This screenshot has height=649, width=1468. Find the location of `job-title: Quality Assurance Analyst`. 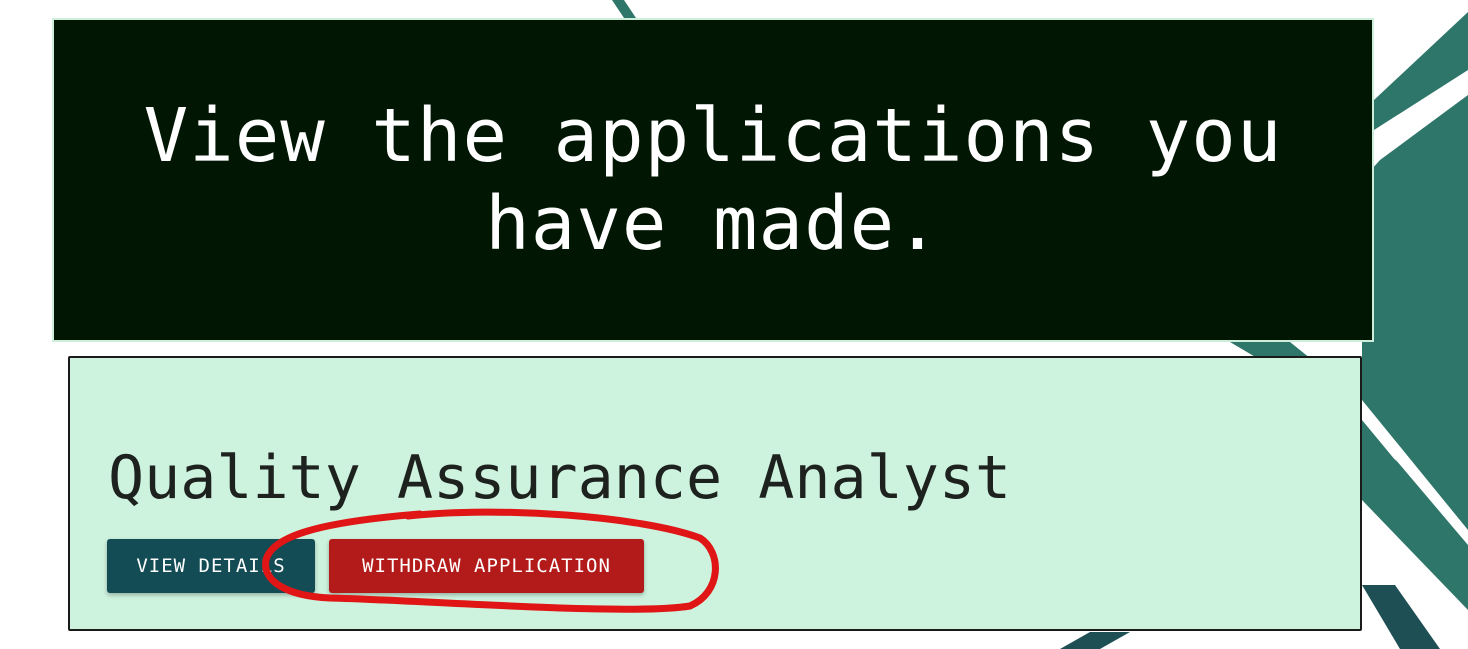

job-title: Quality Assurance Analyst is located at coordinates (560, 478).